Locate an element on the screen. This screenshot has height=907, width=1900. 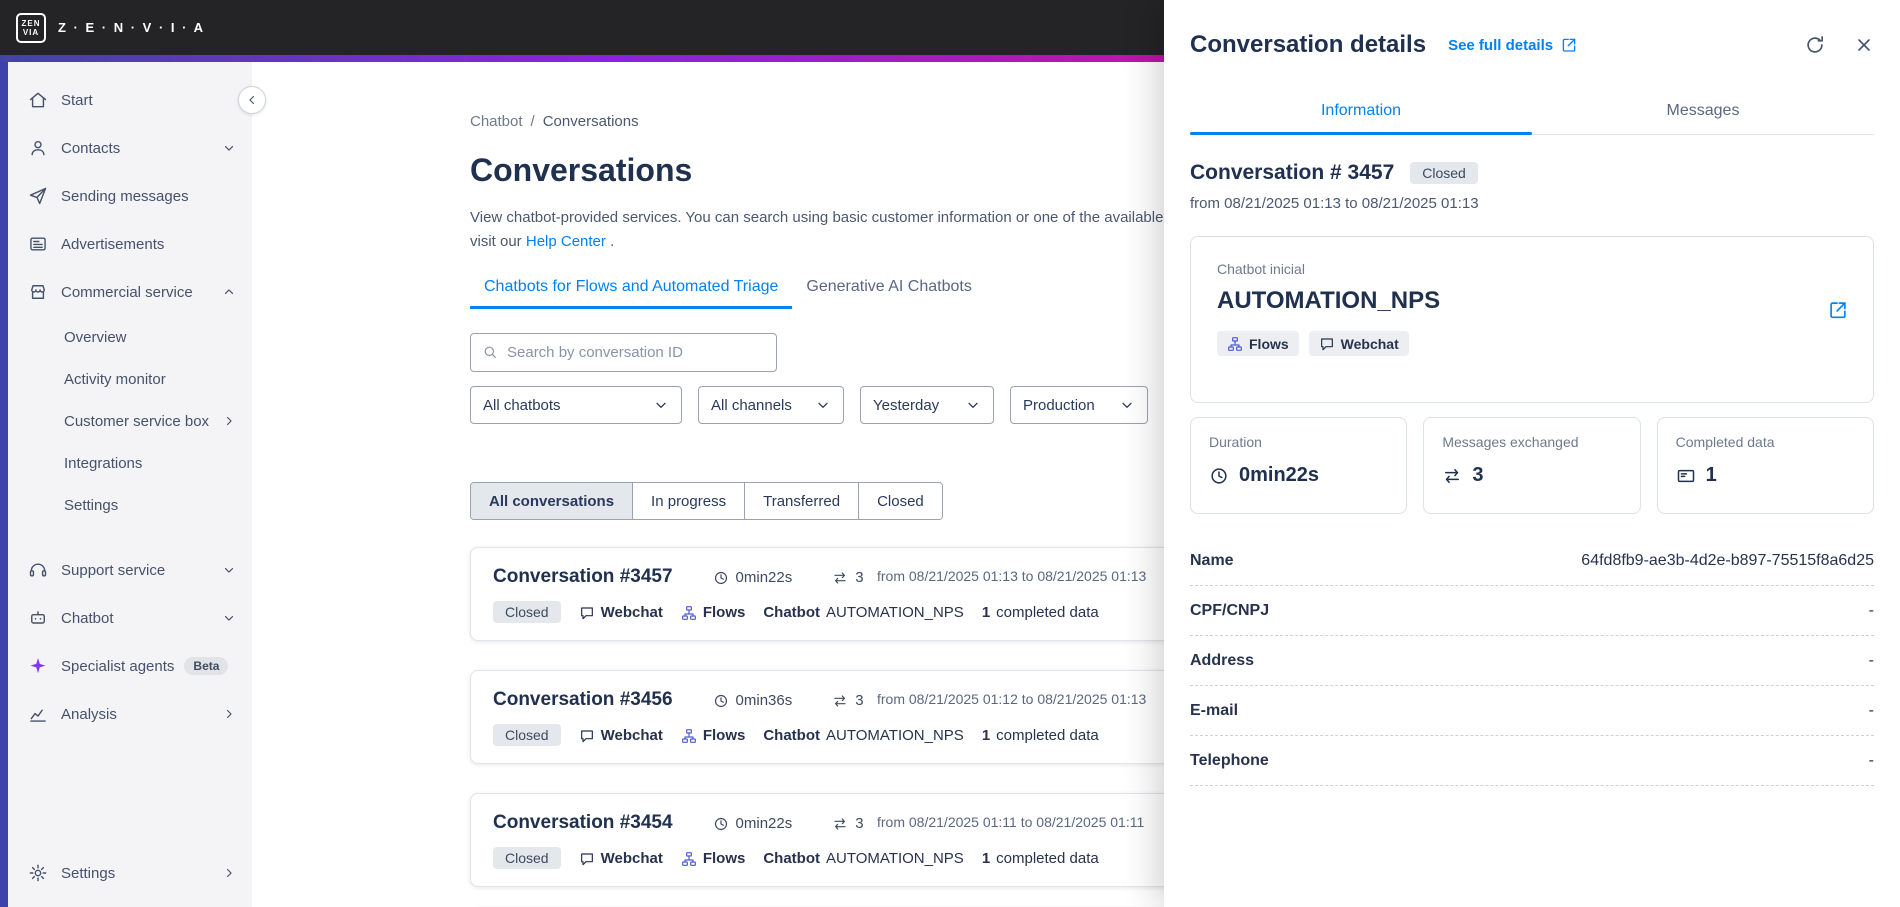
filter-all-channels: All channels is located at coordinates (771, 405).